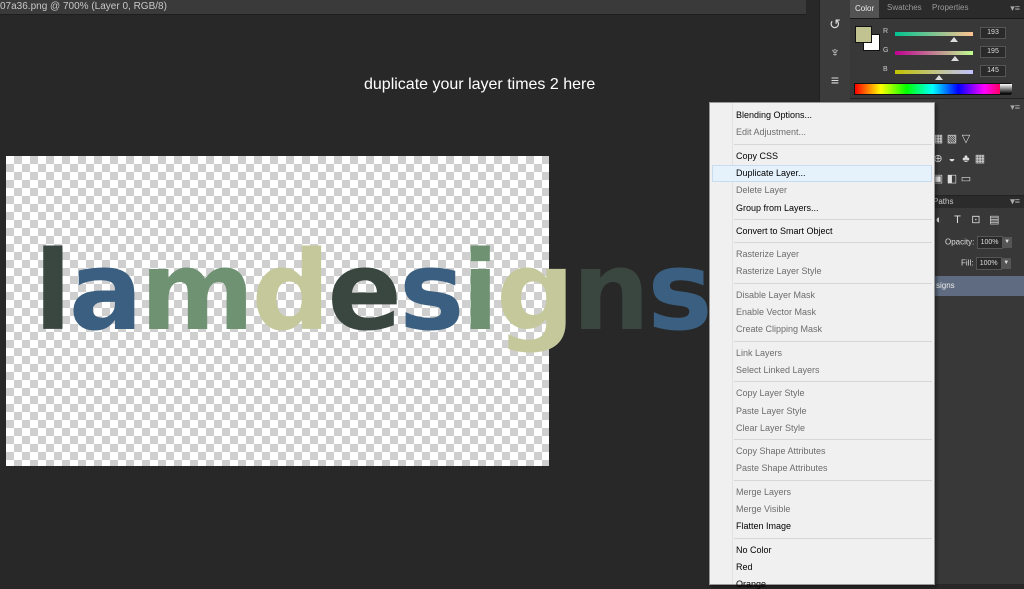  What do you see at coordinates (1006, 89) in the screenshot?
I see `spectrum-bw` at bounding box center [1006, 89].